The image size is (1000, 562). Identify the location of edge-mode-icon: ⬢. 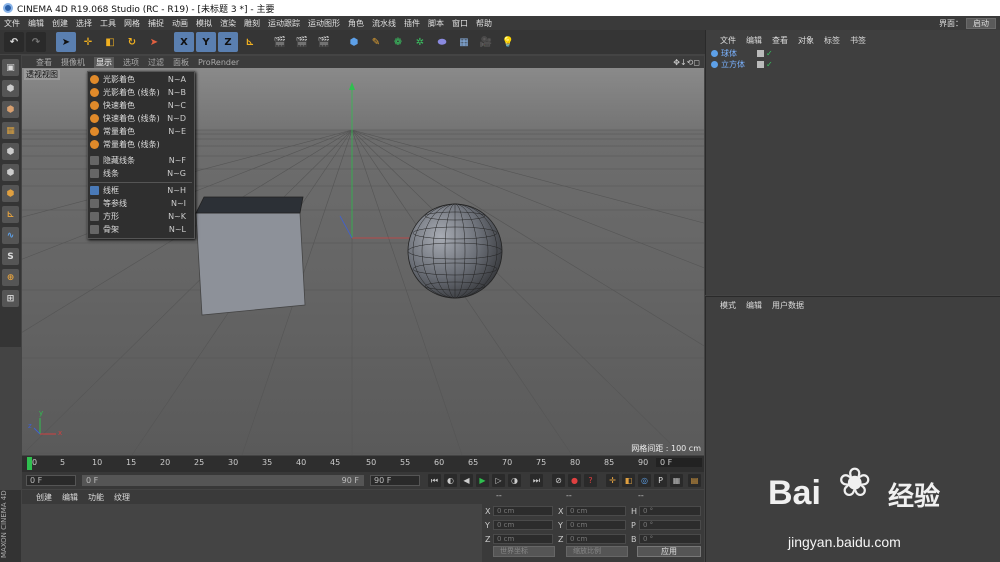
(10, 172).